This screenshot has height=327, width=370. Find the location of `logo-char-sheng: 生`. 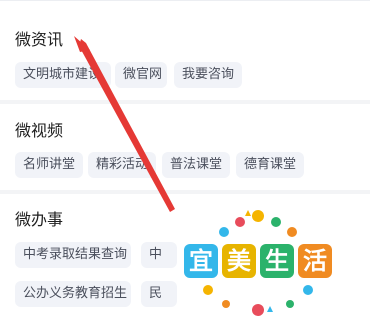

logo-char-sheng: 生 is located at coordinates (277, 261).